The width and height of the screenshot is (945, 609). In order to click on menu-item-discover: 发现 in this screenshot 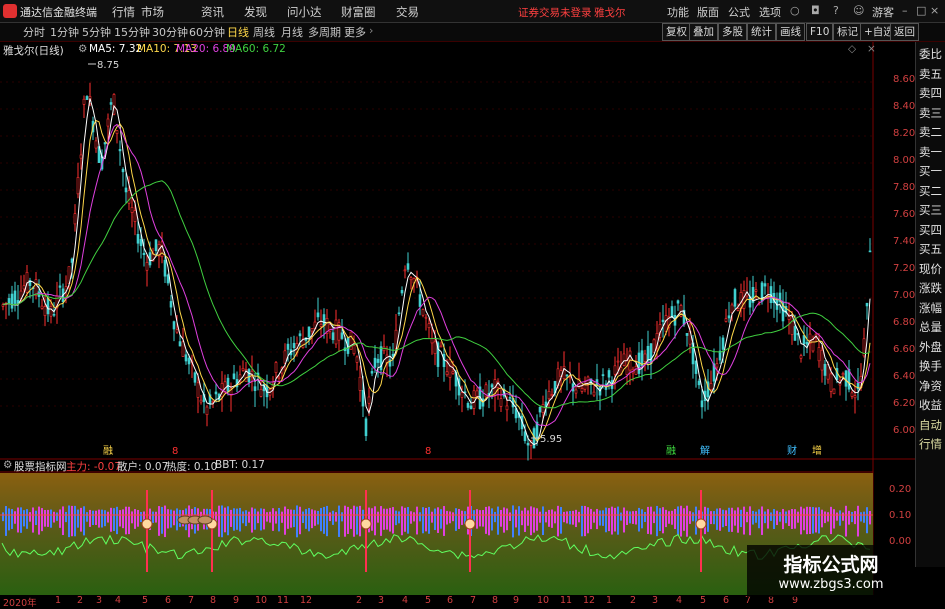, I will do `click(255, 12)`.